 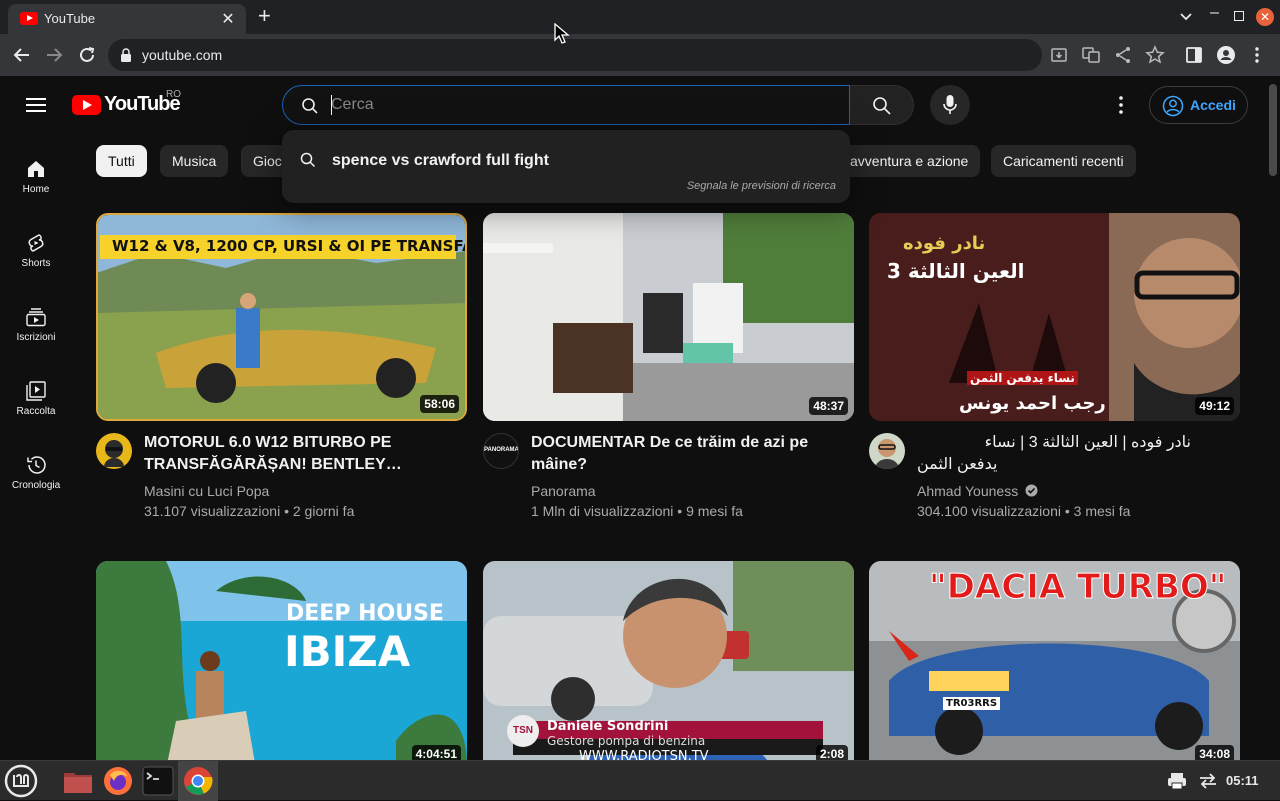 What do you see at coordinates (608, 726) in the screenshot?
I see `thumbnail-caption: Daniele Sondrini` at bounding box center [608, 726].